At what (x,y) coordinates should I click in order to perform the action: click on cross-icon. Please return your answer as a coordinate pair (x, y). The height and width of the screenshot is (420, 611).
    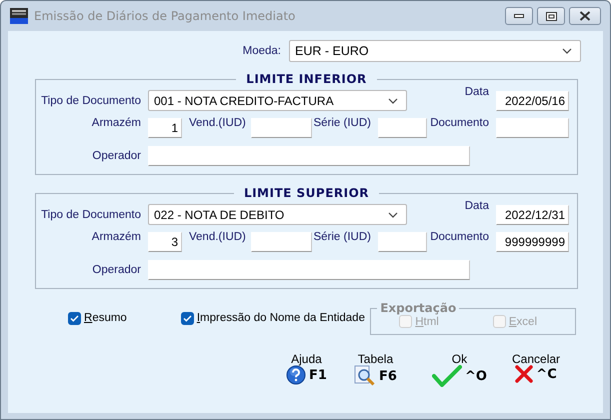
    Looking at the image, I should click on (524, 374).